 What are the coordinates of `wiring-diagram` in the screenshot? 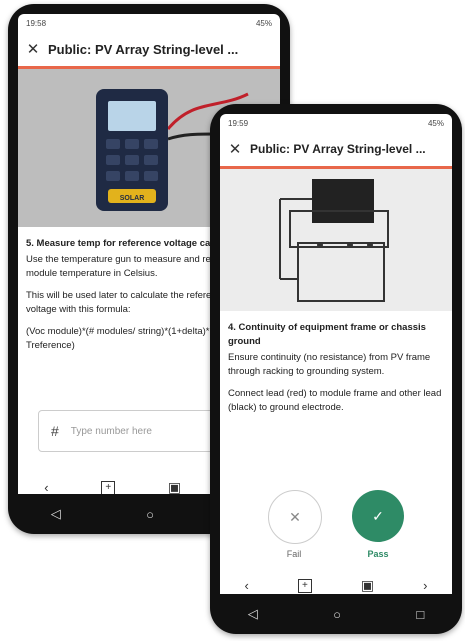 It's located at (334, 240).